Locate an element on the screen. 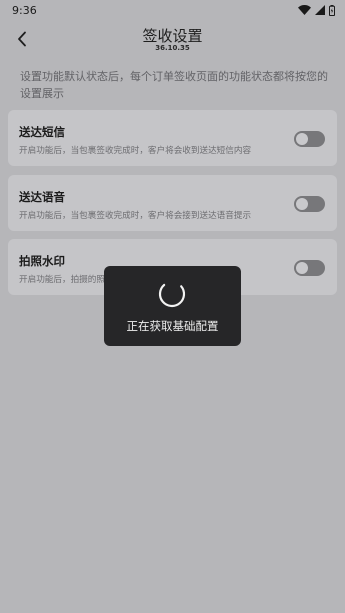 Image resolution: width=345 pixels, height=613 pixels. battery-icon is located at coordinates (332, 10).